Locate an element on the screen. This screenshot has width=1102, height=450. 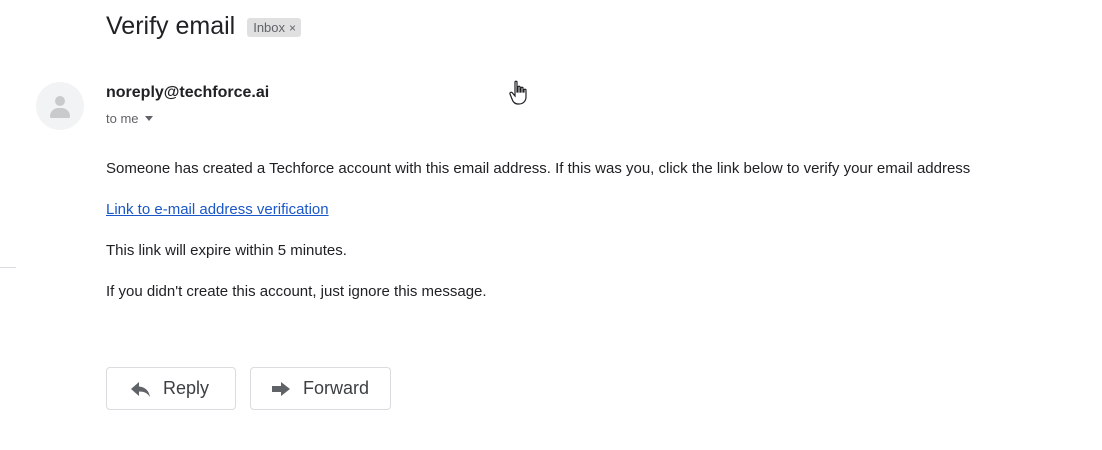
recipient-details: to me is located at coordinates (129, 118).